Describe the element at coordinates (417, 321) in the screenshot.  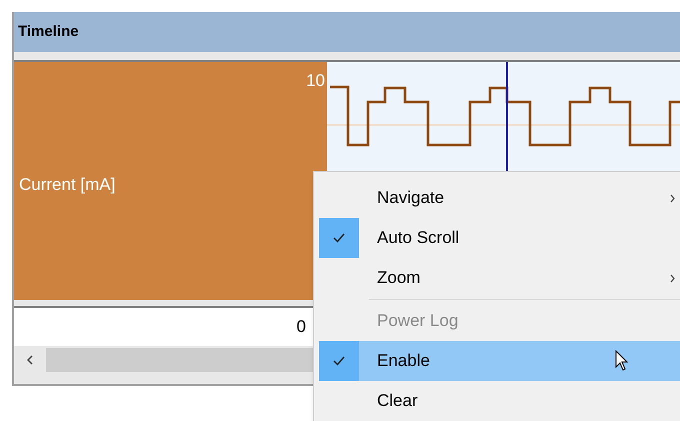
I see `menu-section-header: Power Log` at that location.